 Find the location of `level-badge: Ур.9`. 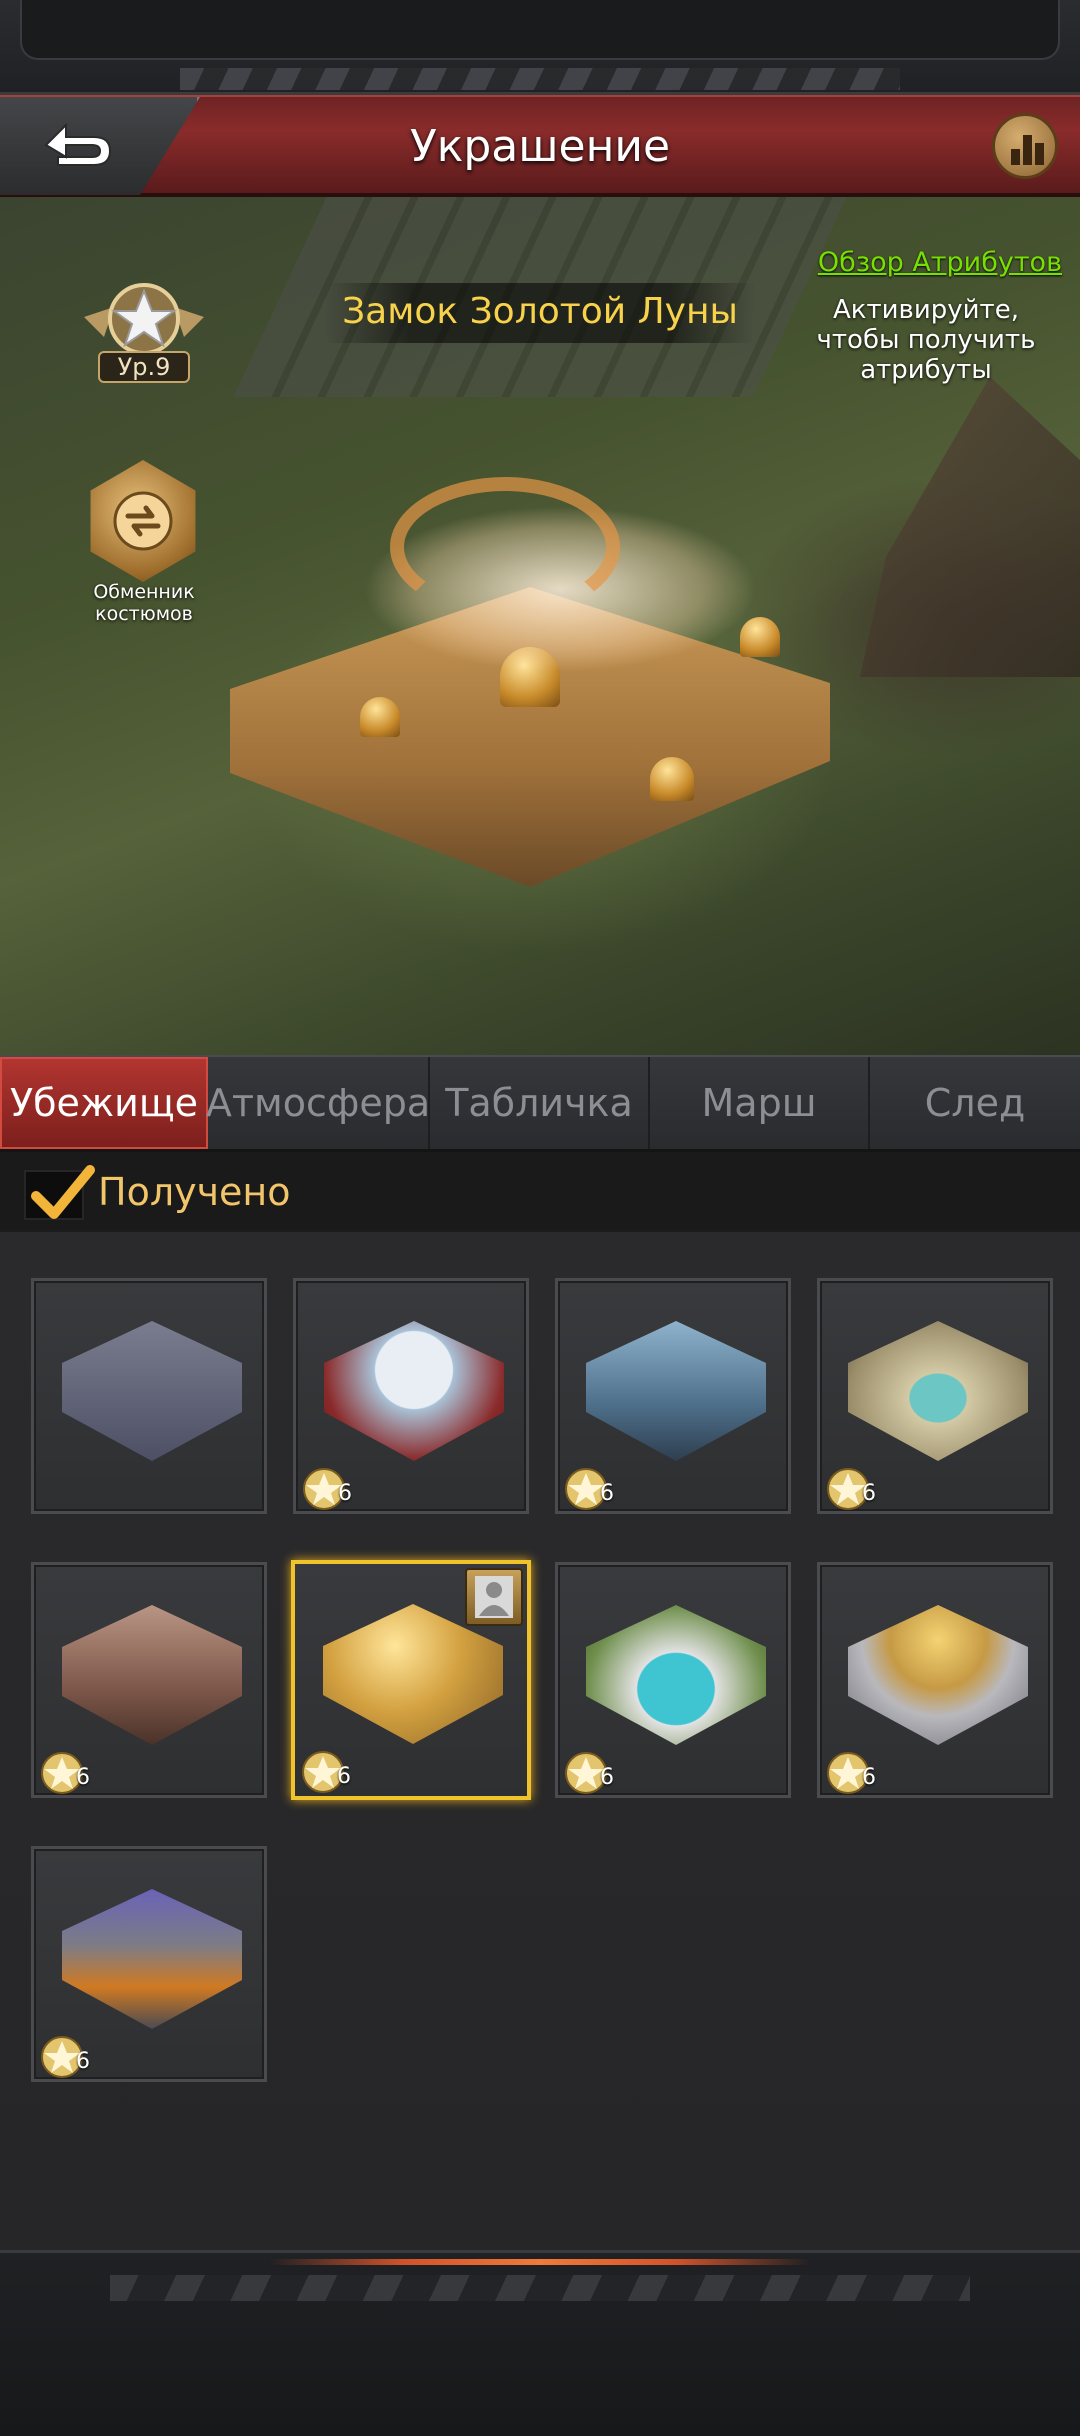

level-badge: Ур.9 is located at coordinates (144, 332).